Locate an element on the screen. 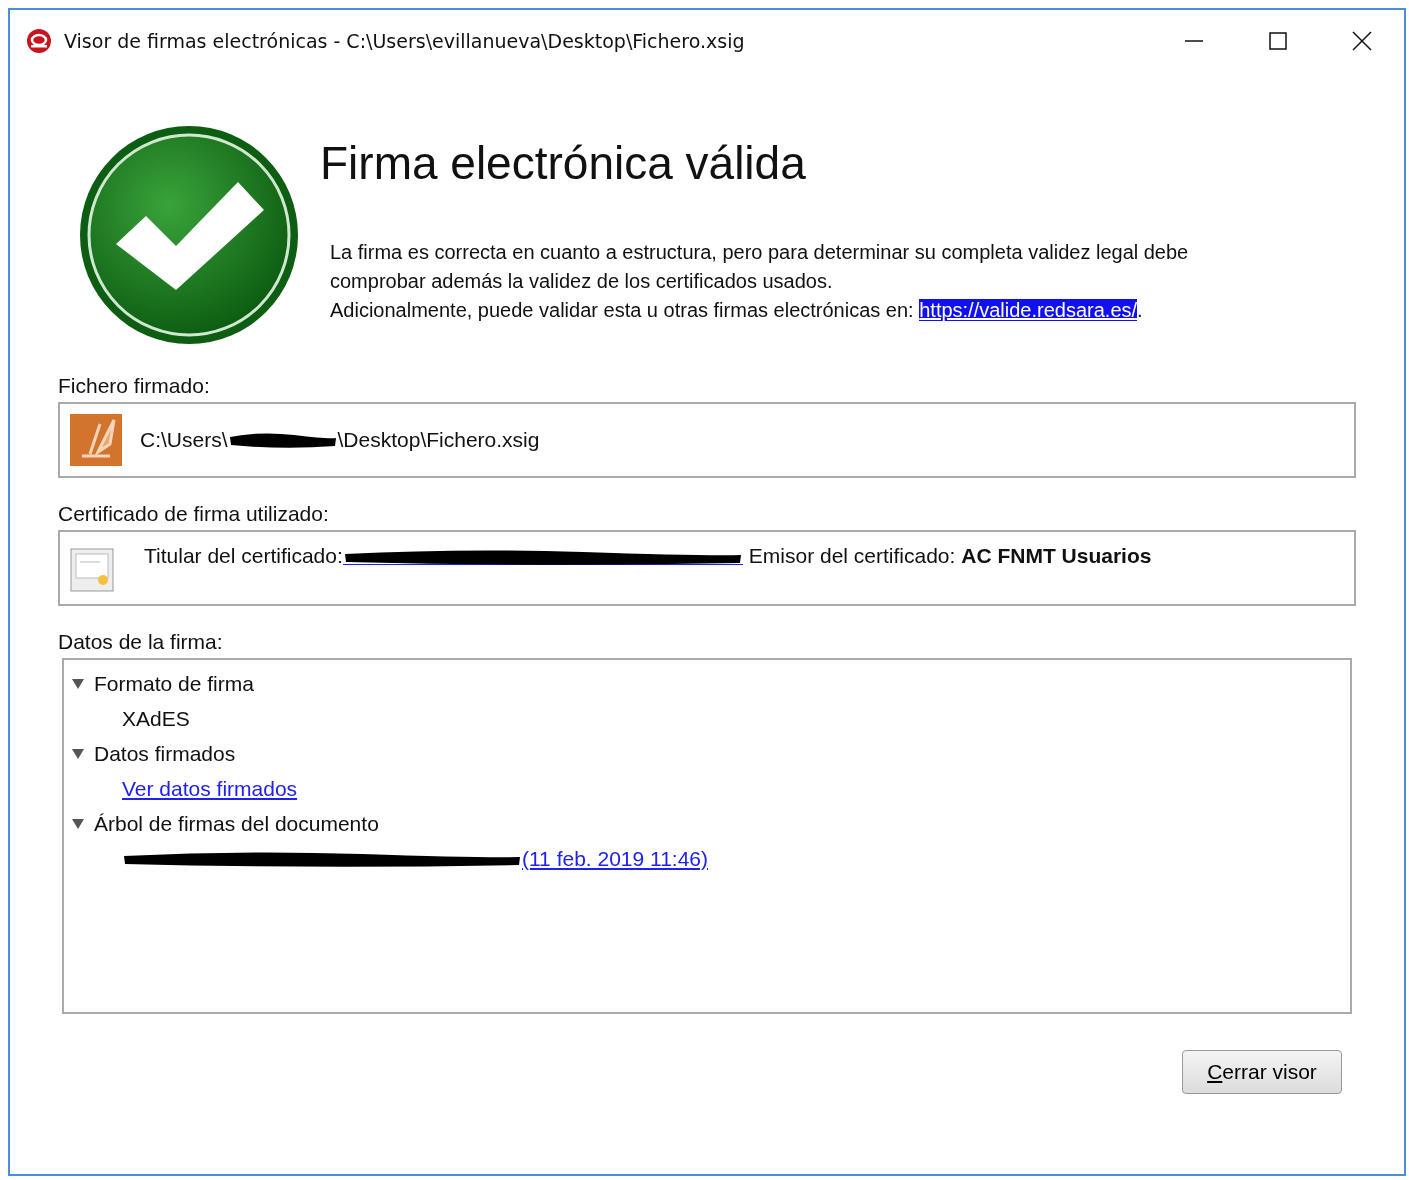 The width and height of the screenshot is (1409, 1180). section-label: Fichero firmado: is located at coordinates (134, 386).